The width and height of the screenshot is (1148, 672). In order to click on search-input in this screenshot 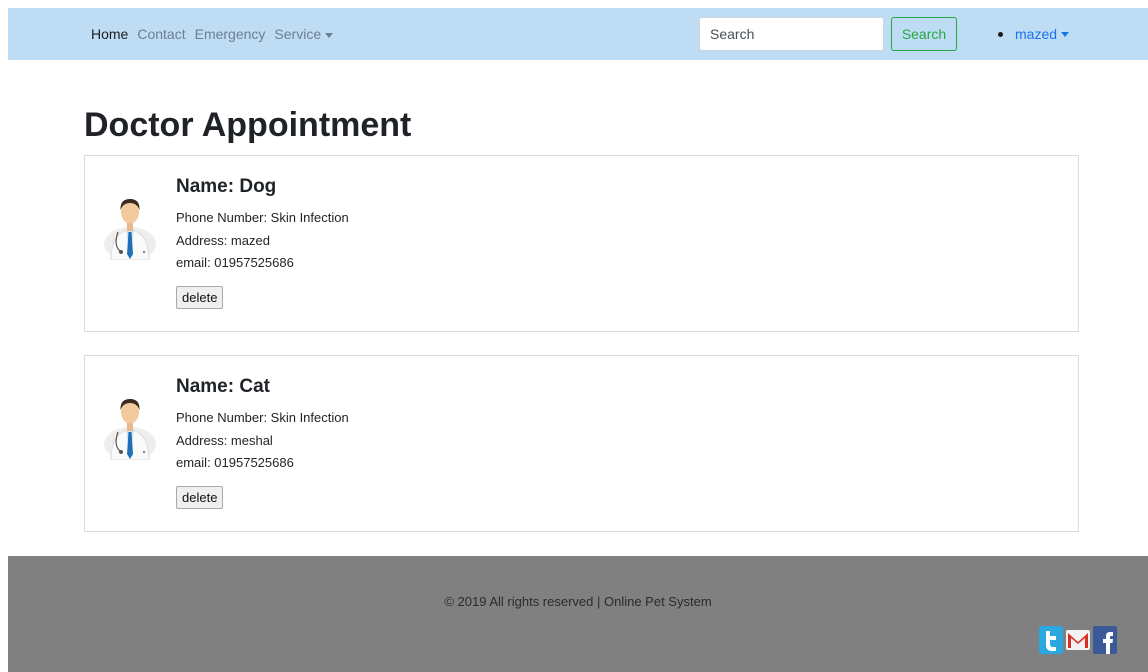, I will do `click(791, 34)`.